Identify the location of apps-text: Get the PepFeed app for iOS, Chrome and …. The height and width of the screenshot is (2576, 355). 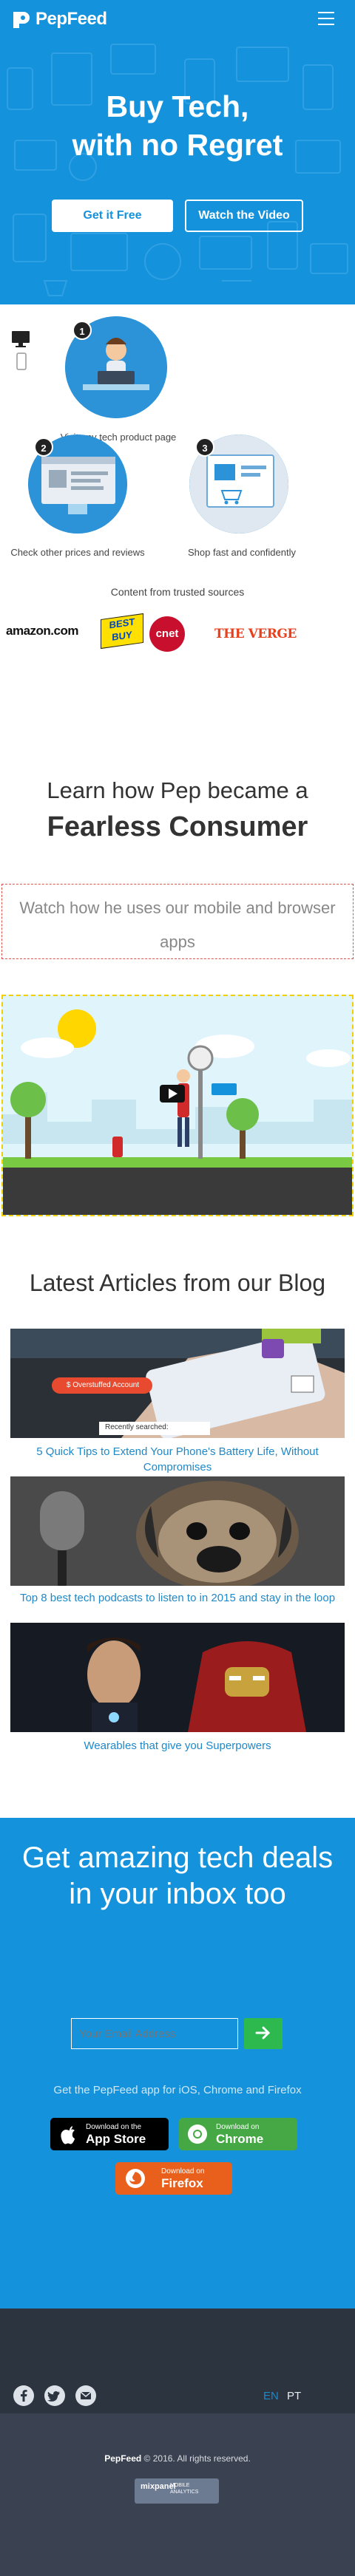
(177, 2090).